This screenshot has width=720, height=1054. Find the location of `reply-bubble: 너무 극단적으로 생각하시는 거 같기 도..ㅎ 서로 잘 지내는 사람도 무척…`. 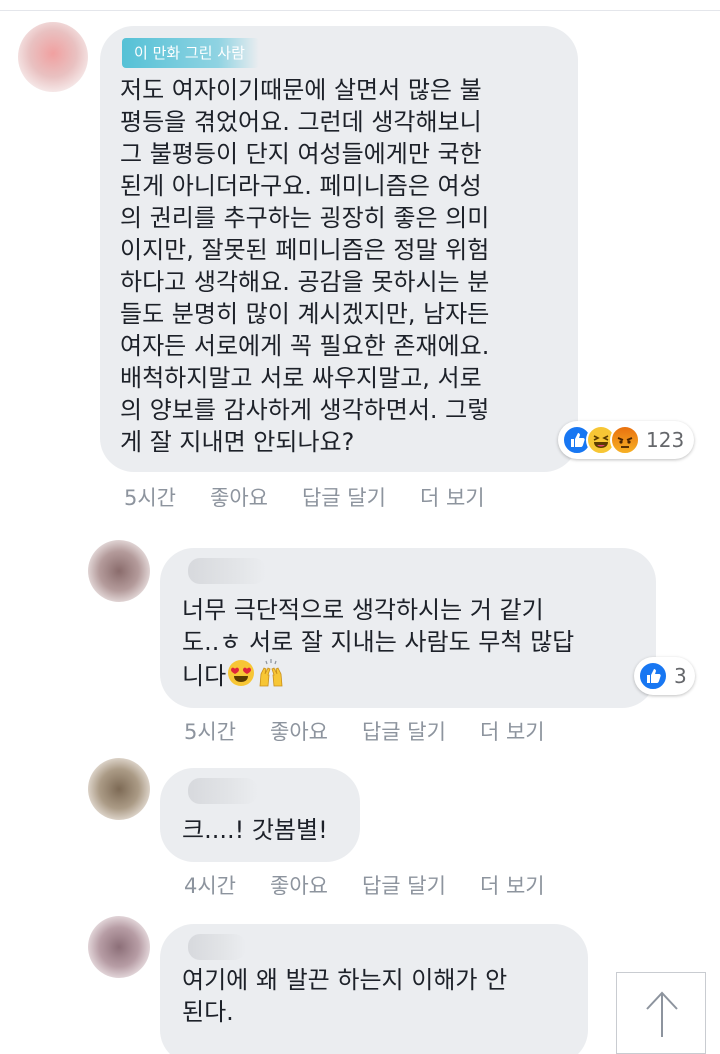

reply-bubble: 너무 극단적으로 생각하시는 거 같기 도..ㅎ 서로 잘 지내는 사람도 무척… is located at coordinates (408, 628).